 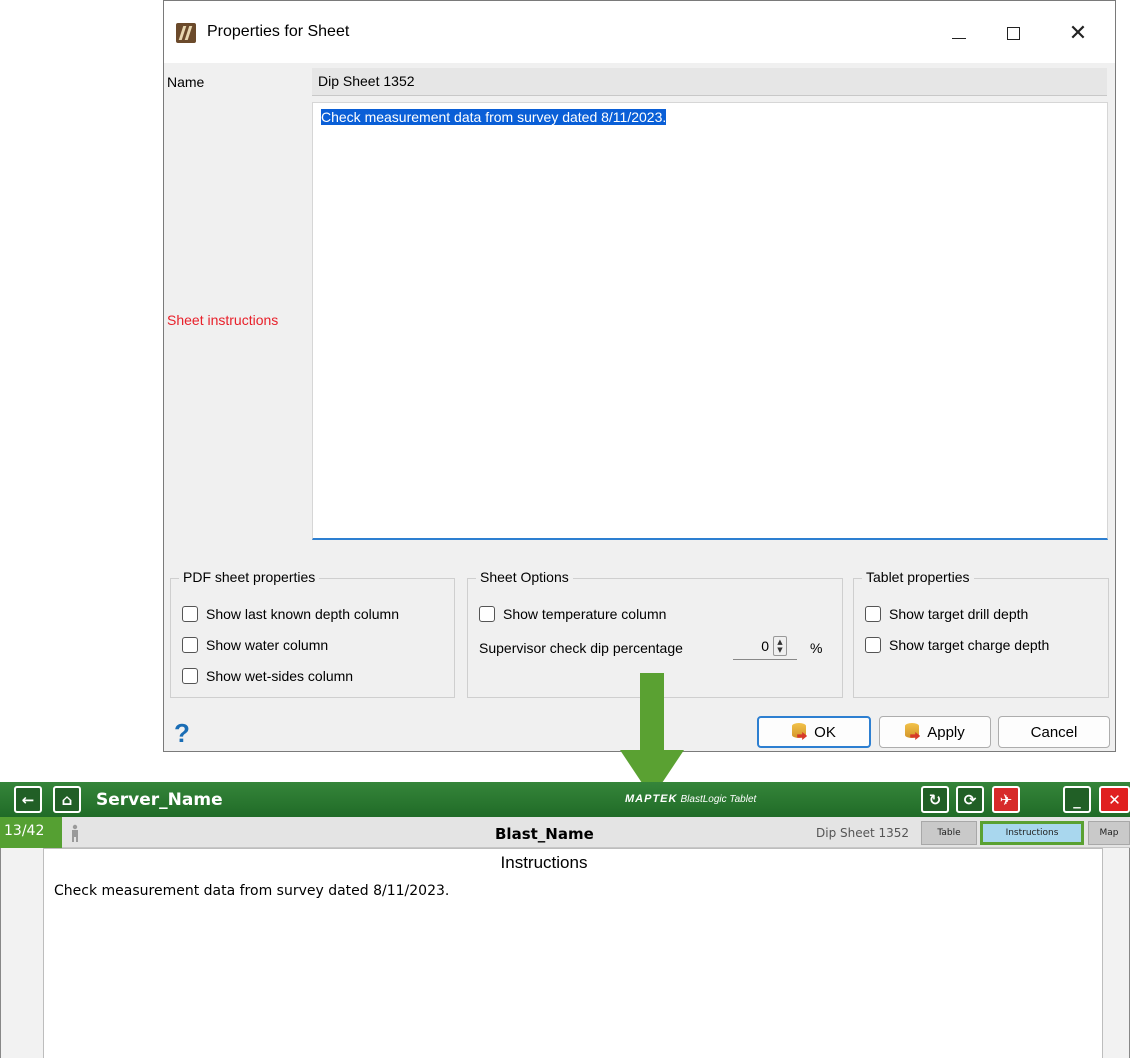 I want to click on close-button: ✕, so click(x=1078, y=33).